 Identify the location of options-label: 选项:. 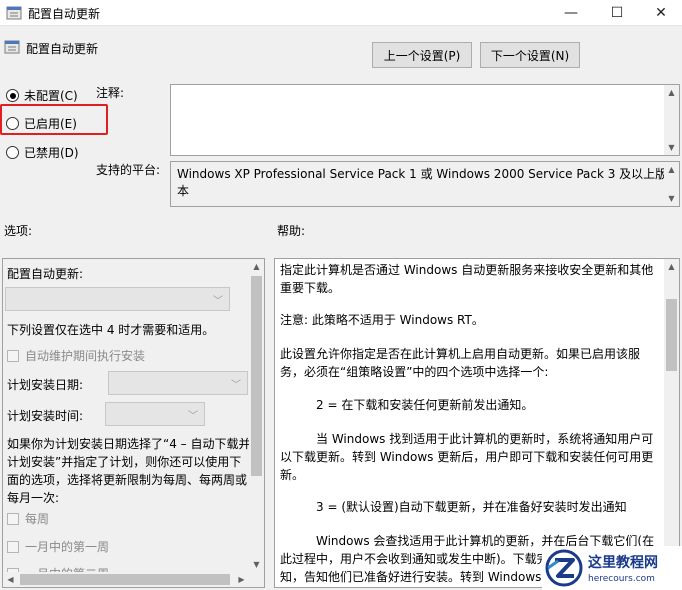
(18, 231).